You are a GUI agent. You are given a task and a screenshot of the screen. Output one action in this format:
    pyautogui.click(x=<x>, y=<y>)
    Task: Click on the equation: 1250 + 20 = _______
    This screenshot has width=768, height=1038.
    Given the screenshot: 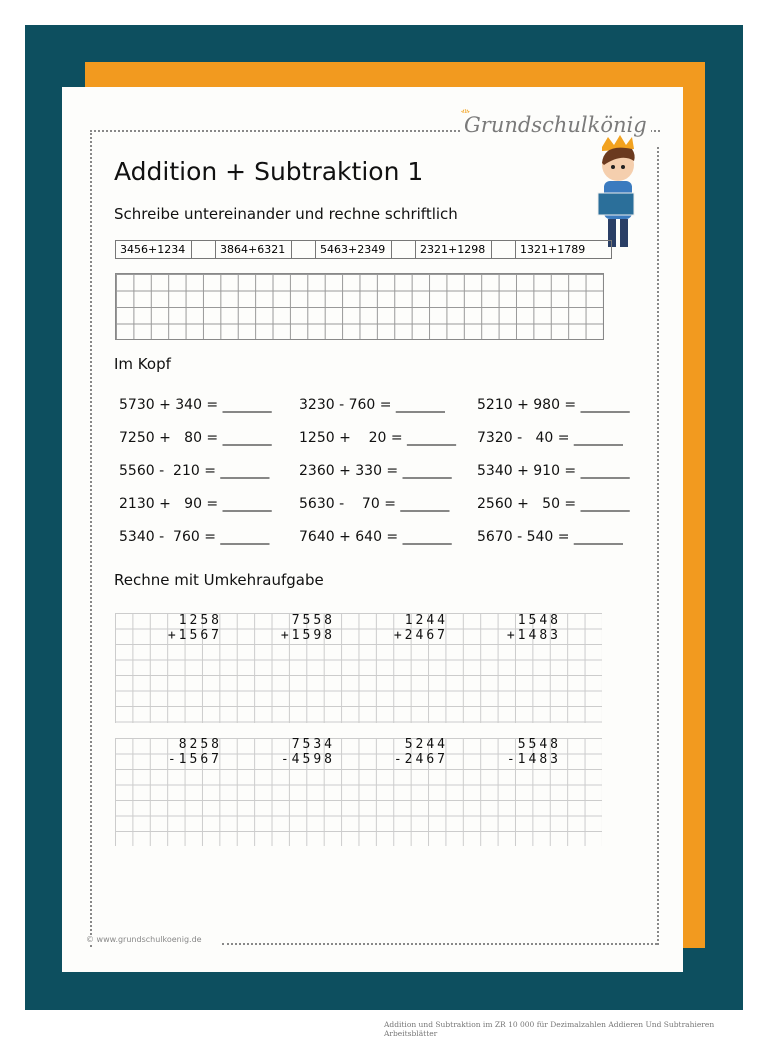 What is the action you would take?
    pyautogui.click(x=378, y=438)
    